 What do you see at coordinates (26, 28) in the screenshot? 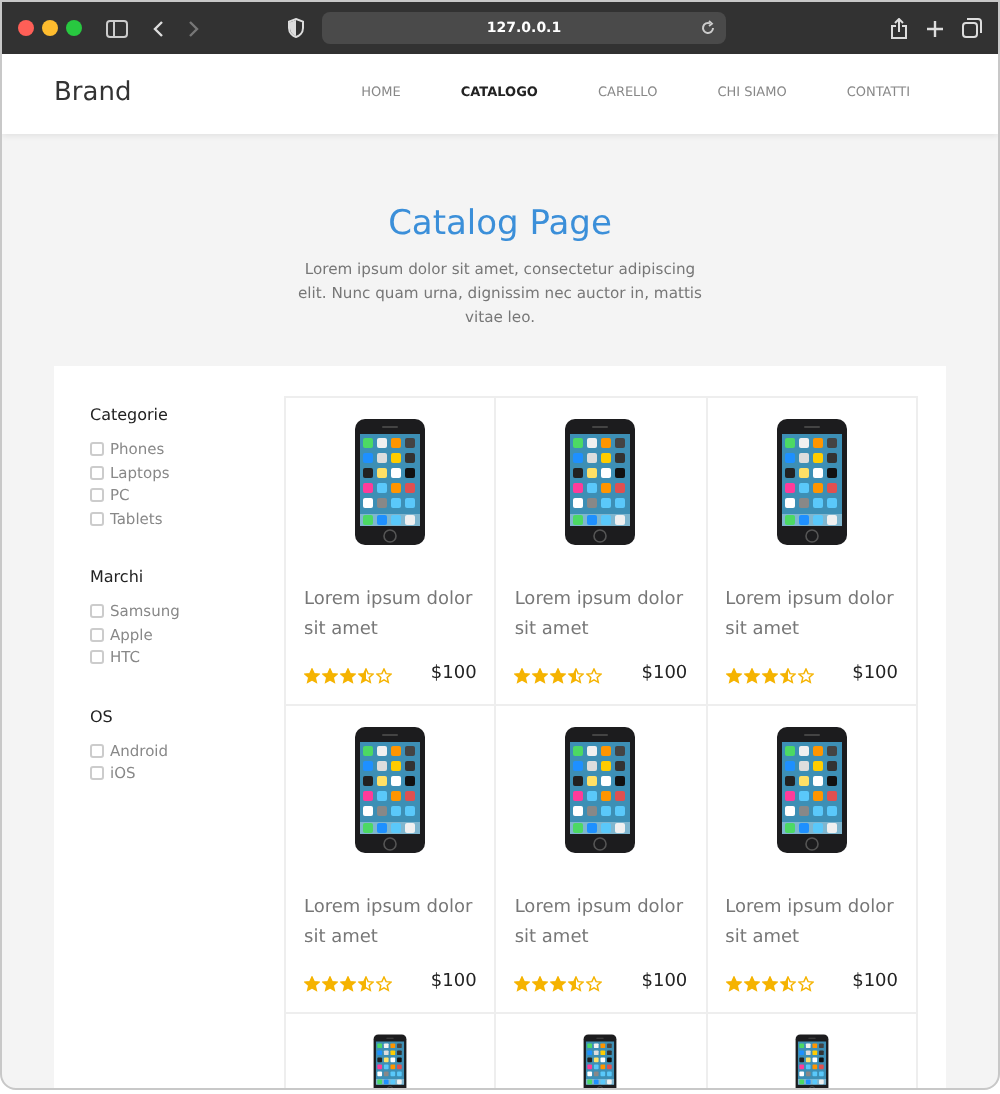
I see `close-window-icon` at bounding box center [26, 28].